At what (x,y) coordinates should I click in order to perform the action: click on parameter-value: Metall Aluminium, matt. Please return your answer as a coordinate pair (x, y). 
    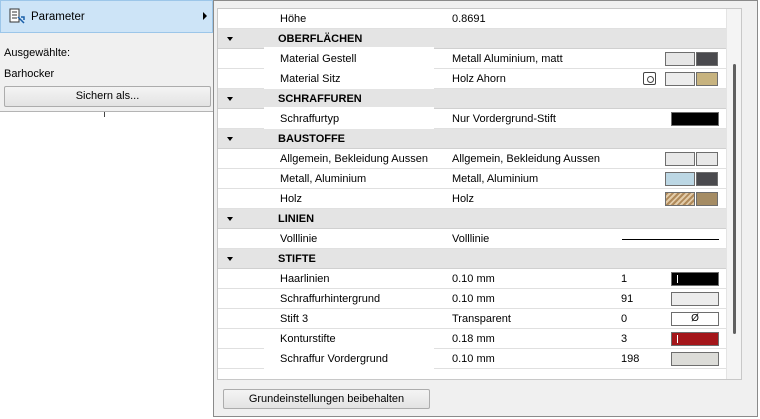
    Looking at the image, I should click on (507, 59).